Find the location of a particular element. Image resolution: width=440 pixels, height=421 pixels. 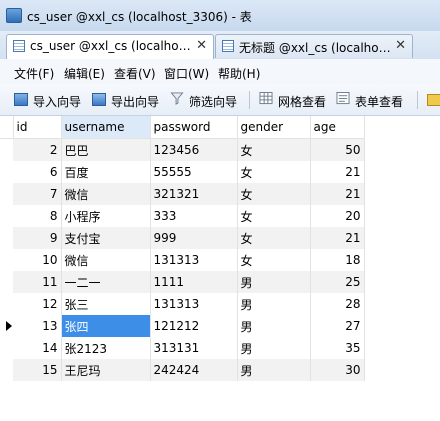

table-row: 10 微信 131313 女 18 is located at coordinates (182, 260).